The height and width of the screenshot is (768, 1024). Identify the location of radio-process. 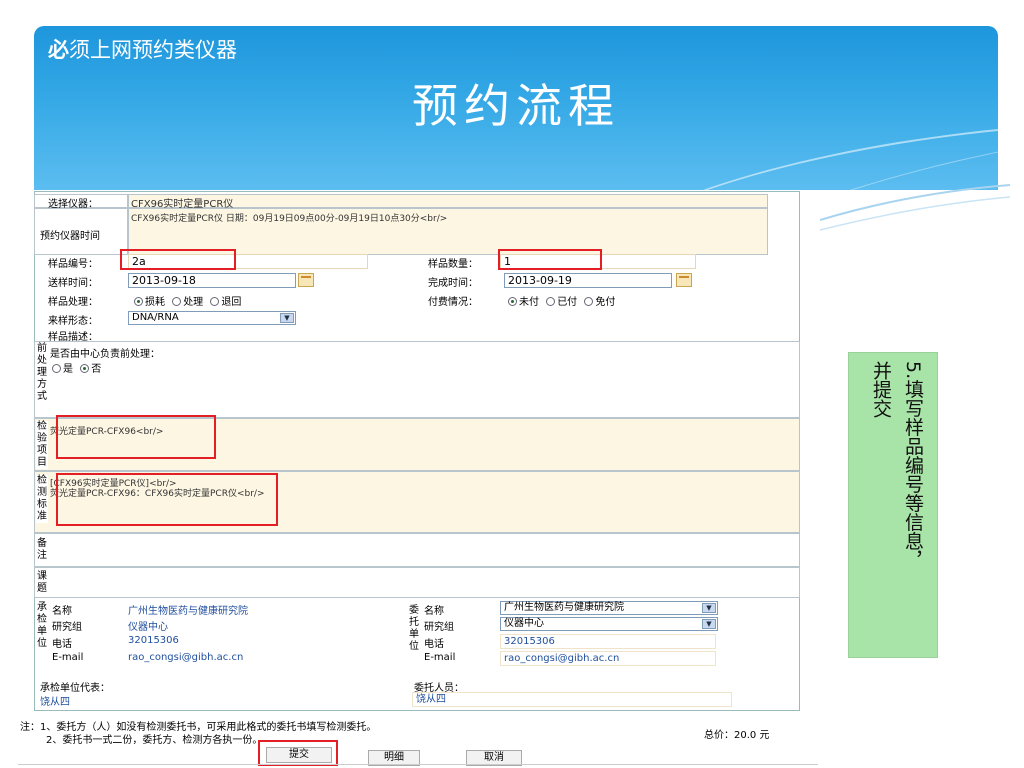
(177, 301).